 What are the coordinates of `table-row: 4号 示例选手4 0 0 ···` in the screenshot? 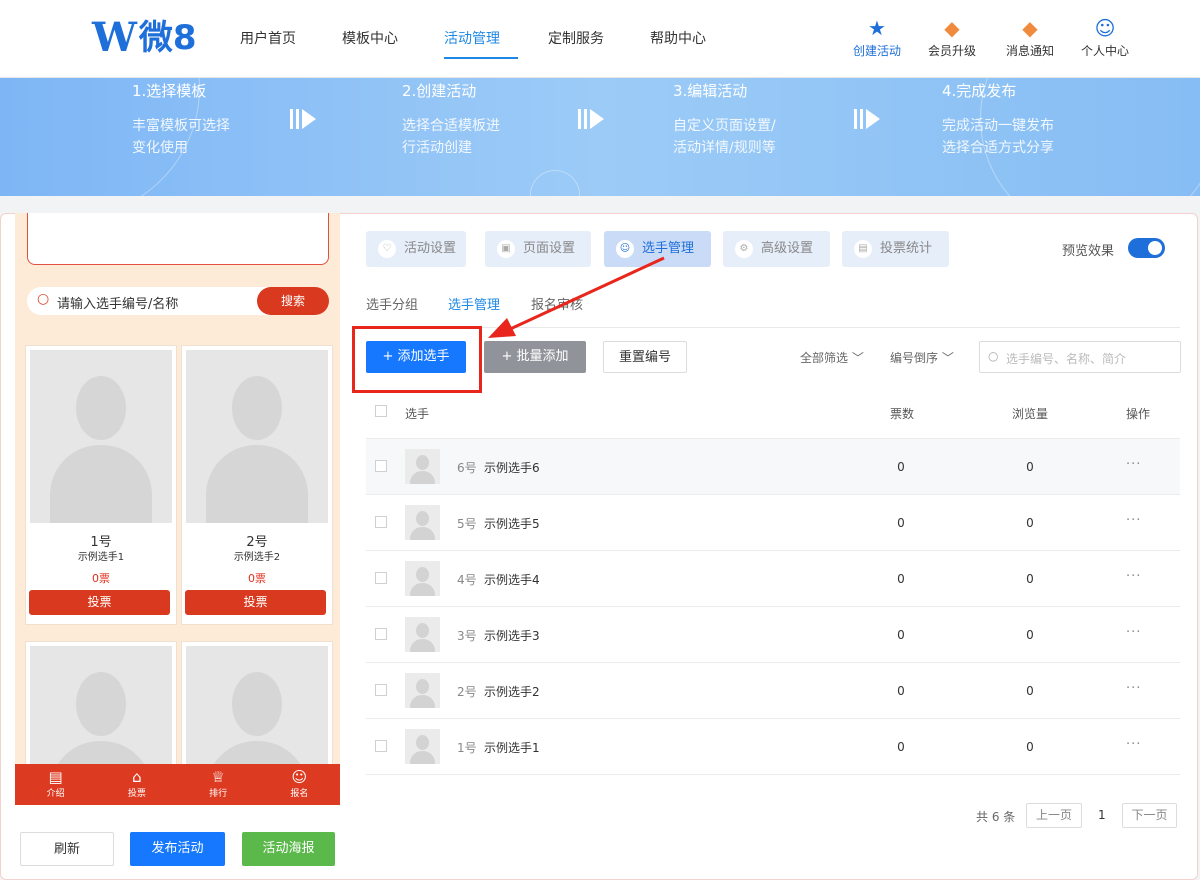 It's located at (773, 579).